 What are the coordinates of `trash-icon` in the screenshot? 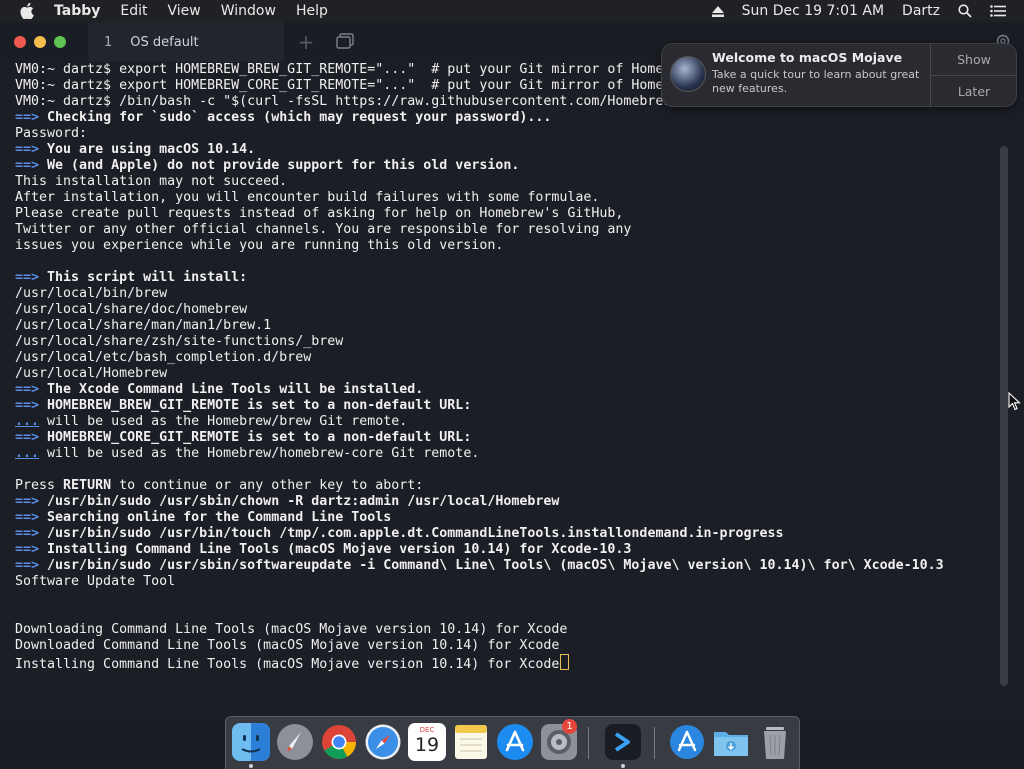 It's located at (775, 742).